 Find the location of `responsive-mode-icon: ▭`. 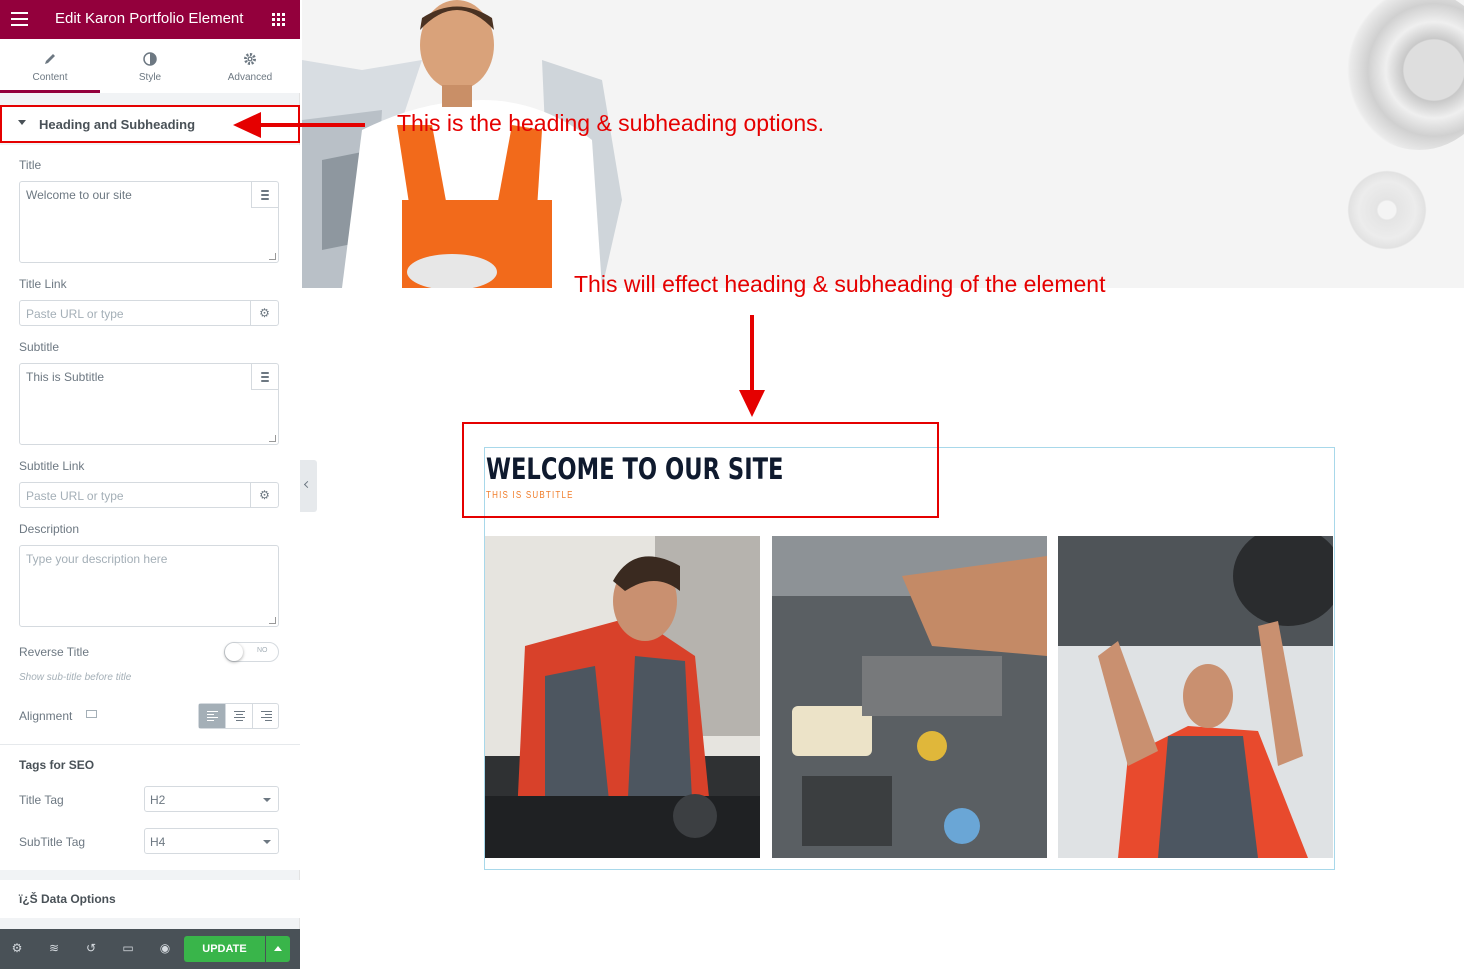

responsive-mode-icon: ▭ is located at coordinates (128, 948).